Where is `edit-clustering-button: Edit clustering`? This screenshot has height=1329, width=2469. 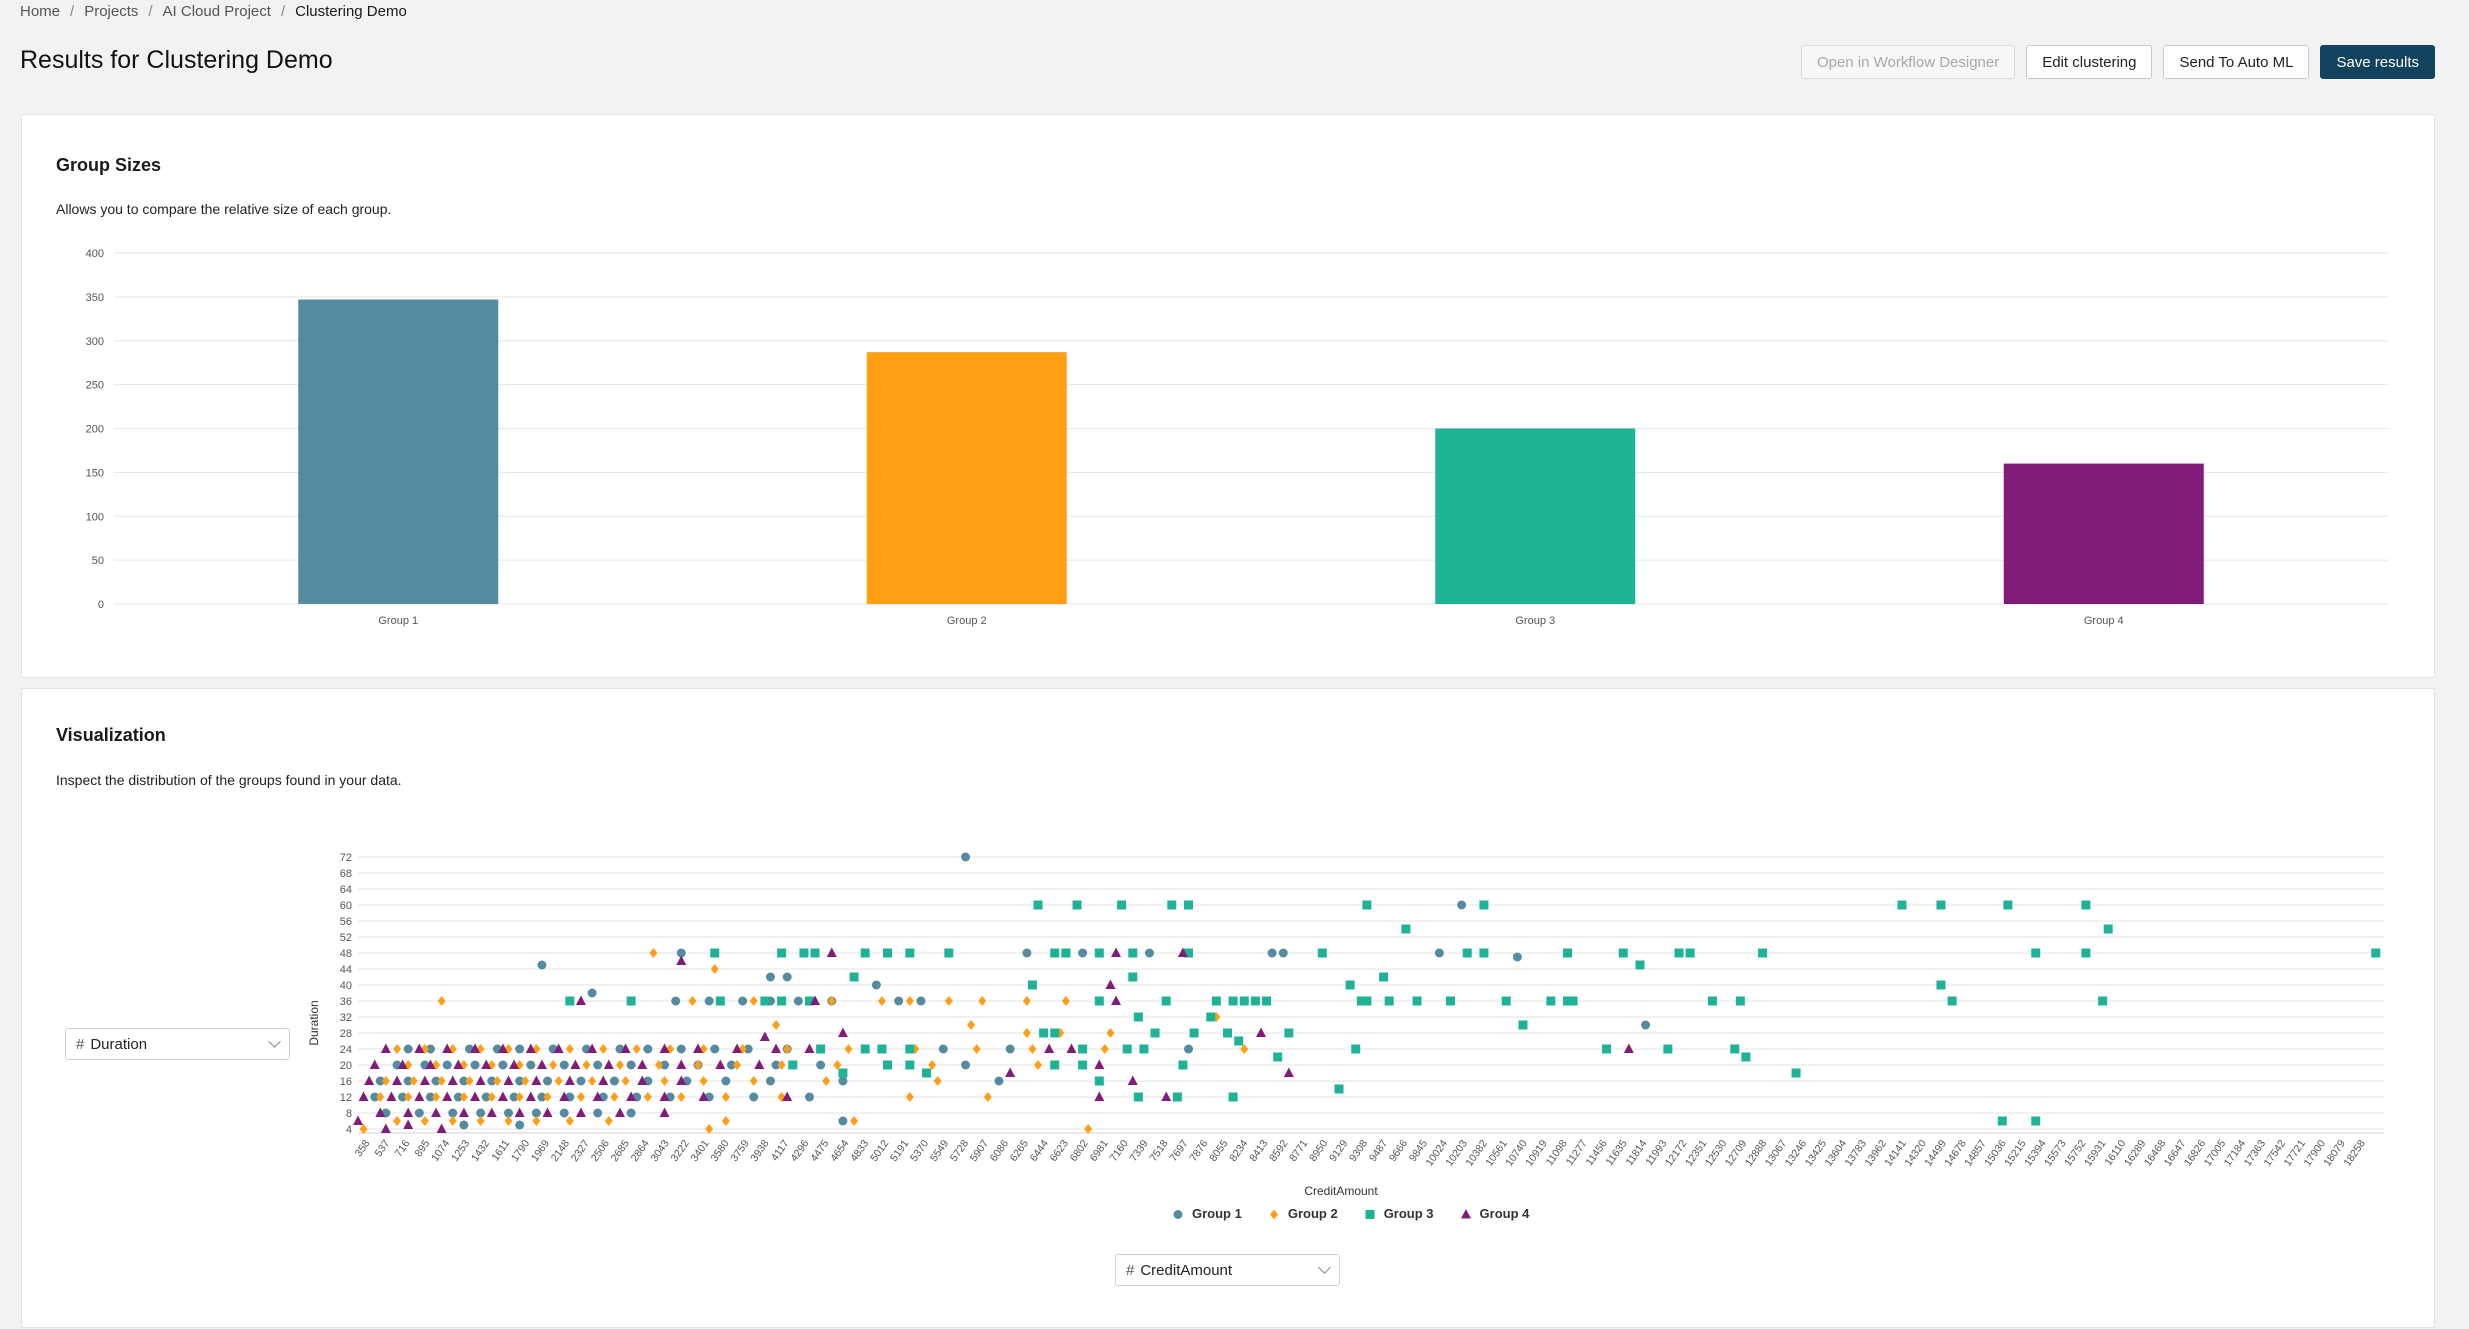 edit-clustering-button: Edit clustering is located at coordinates (2089, 62).